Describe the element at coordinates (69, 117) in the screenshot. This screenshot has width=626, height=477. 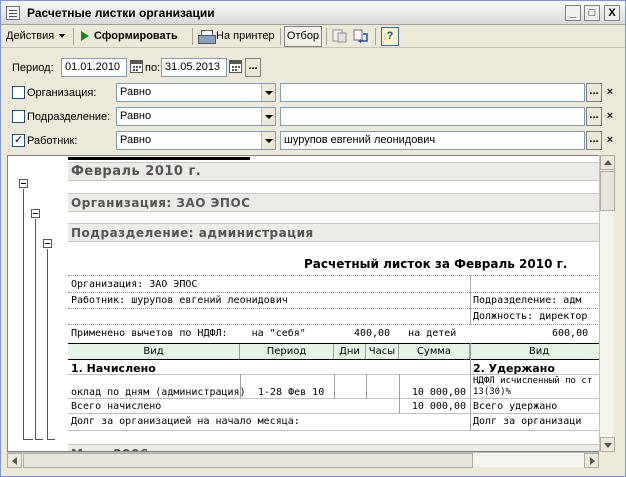
I see `filter-label: Подразделение:` at that location.